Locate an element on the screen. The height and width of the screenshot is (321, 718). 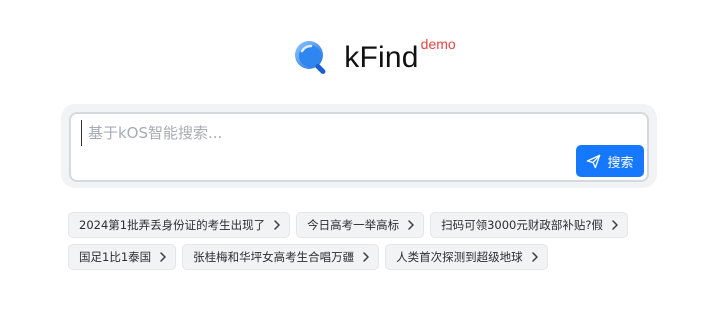
suggestion-chip-label: 今日高考一举高标 is located at coordinates (353, 225).